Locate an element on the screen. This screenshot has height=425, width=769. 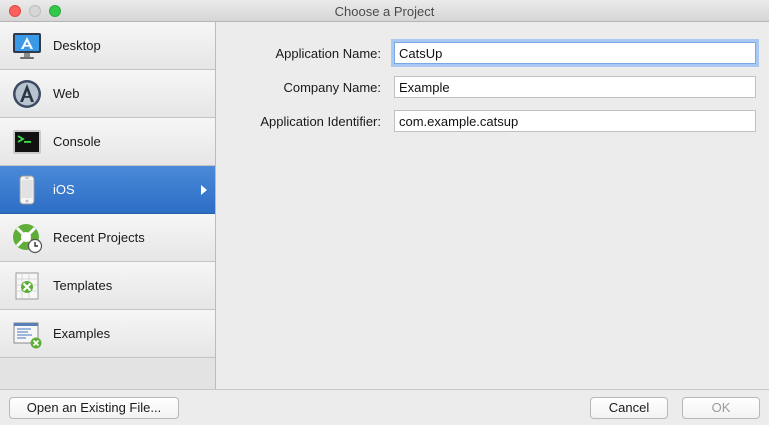
ok-button: OK is located at coordinates (721, 408).